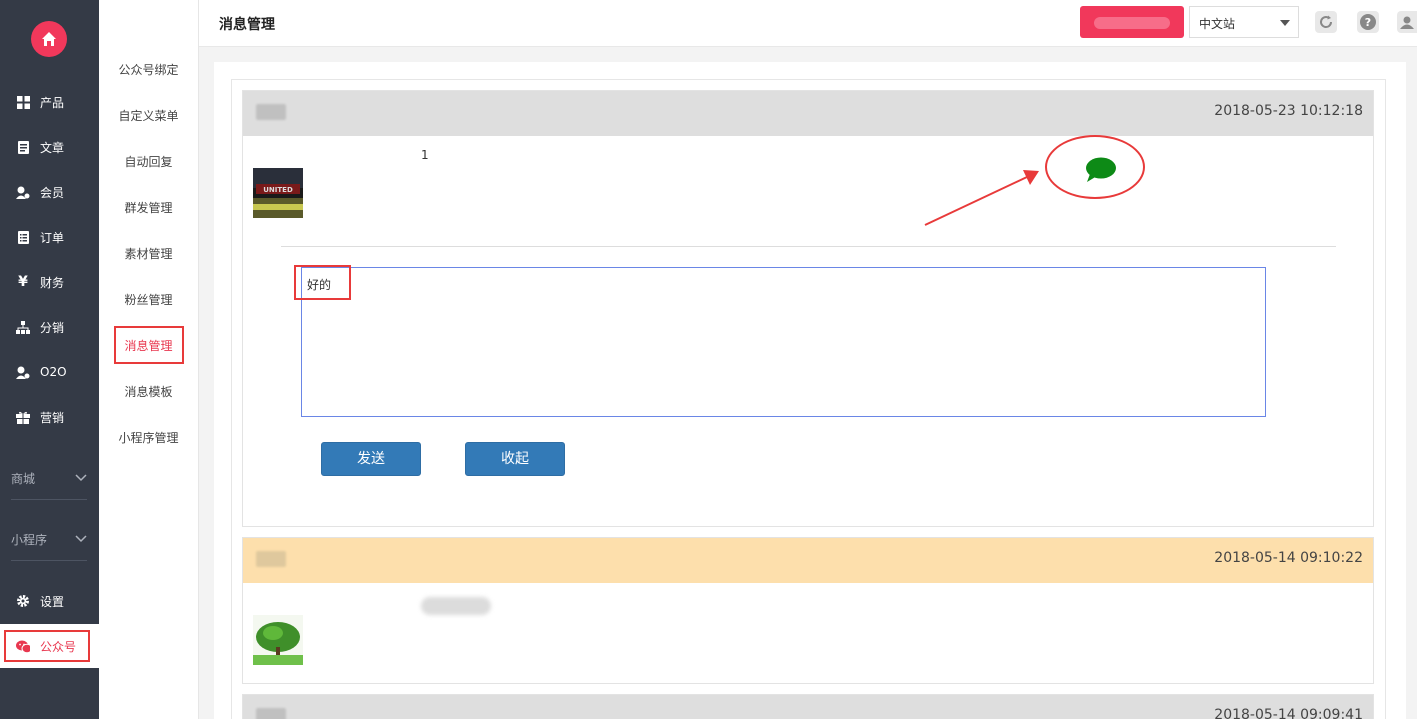 The height and width of the screenshot is (719, 1417). What do you see at coordinates (148, 391) in the screenshot?
I see `subnav-item: 消息模板` at bounding box center [148, 391].